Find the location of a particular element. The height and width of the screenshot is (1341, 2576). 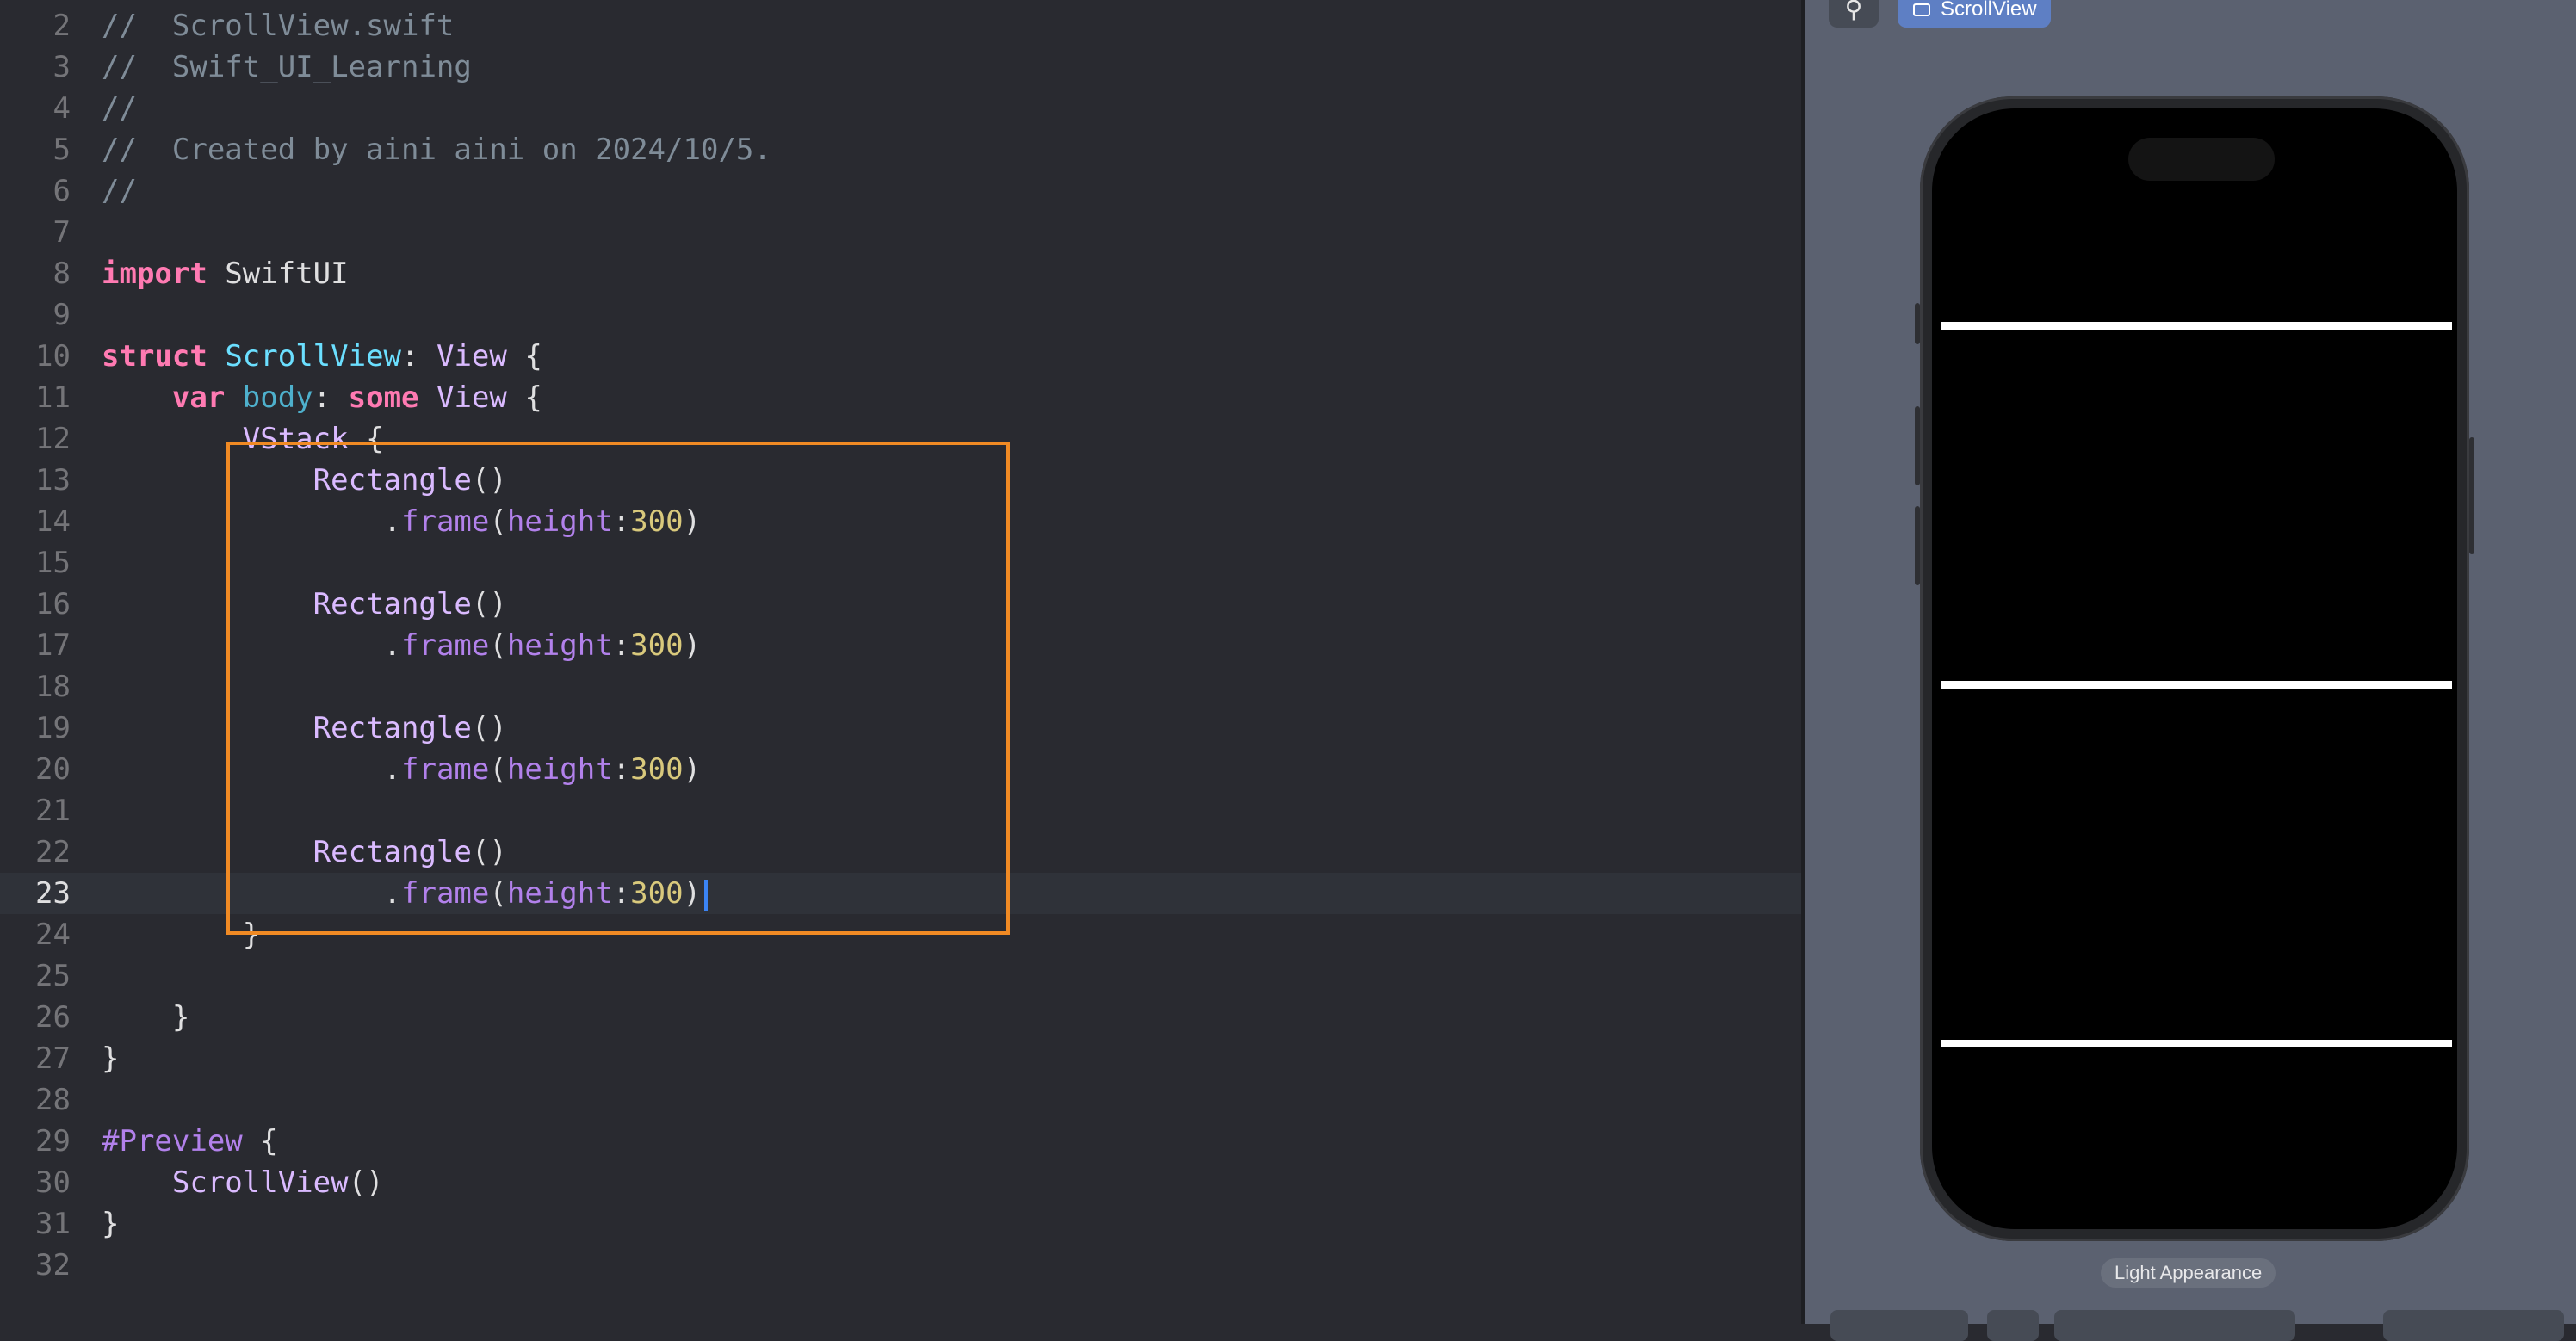

code-token: var is located at coordinates (199, 398).